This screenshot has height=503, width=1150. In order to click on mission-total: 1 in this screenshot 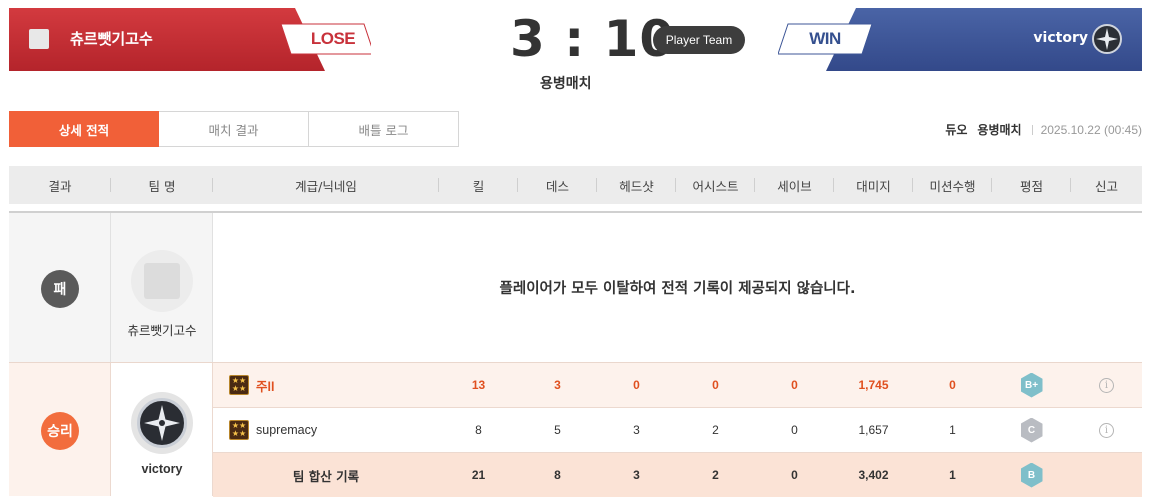, I will do `click(952, 475)`.